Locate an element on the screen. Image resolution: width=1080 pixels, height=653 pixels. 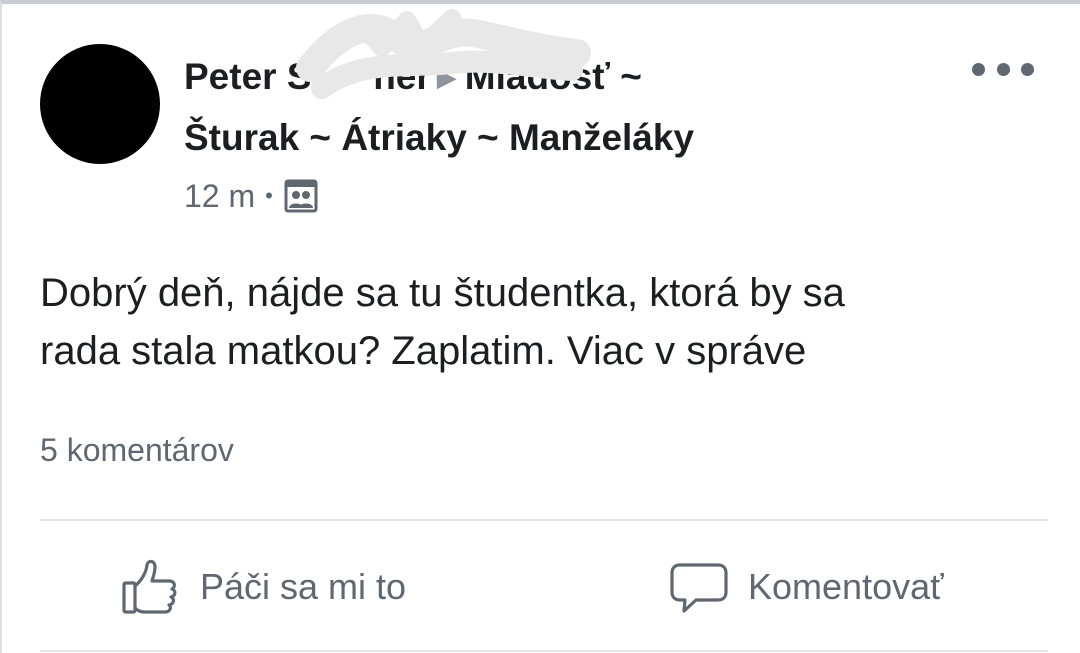
title-line-2: Šturak ~ Átriaky ~ Manželáky is located at coordinates (534, 137).